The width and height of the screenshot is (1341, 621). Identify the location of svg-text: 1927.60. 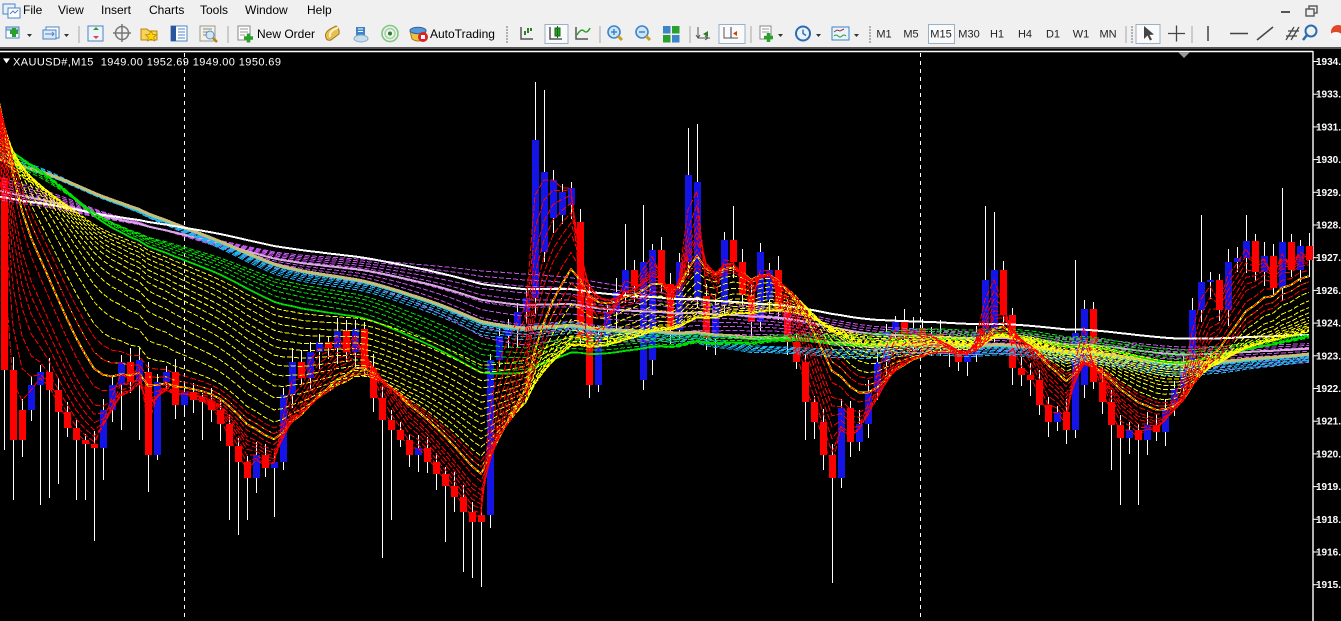
(1328, 258).